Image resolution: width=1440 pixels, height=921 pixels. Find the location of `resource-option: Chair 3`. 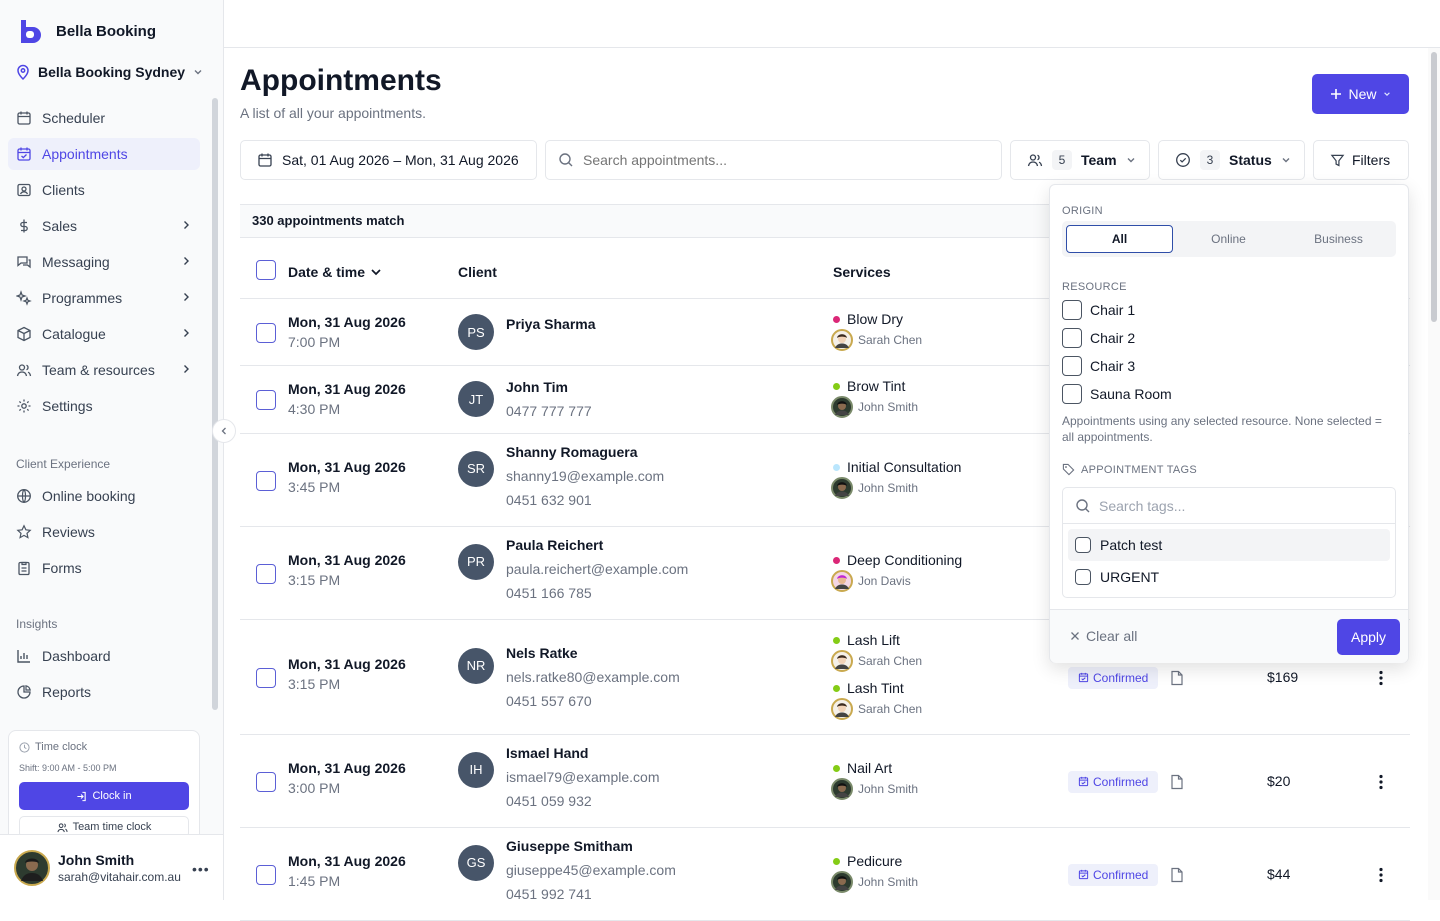

resource-option: Chair 3 is located at coordinates (1098, 366).